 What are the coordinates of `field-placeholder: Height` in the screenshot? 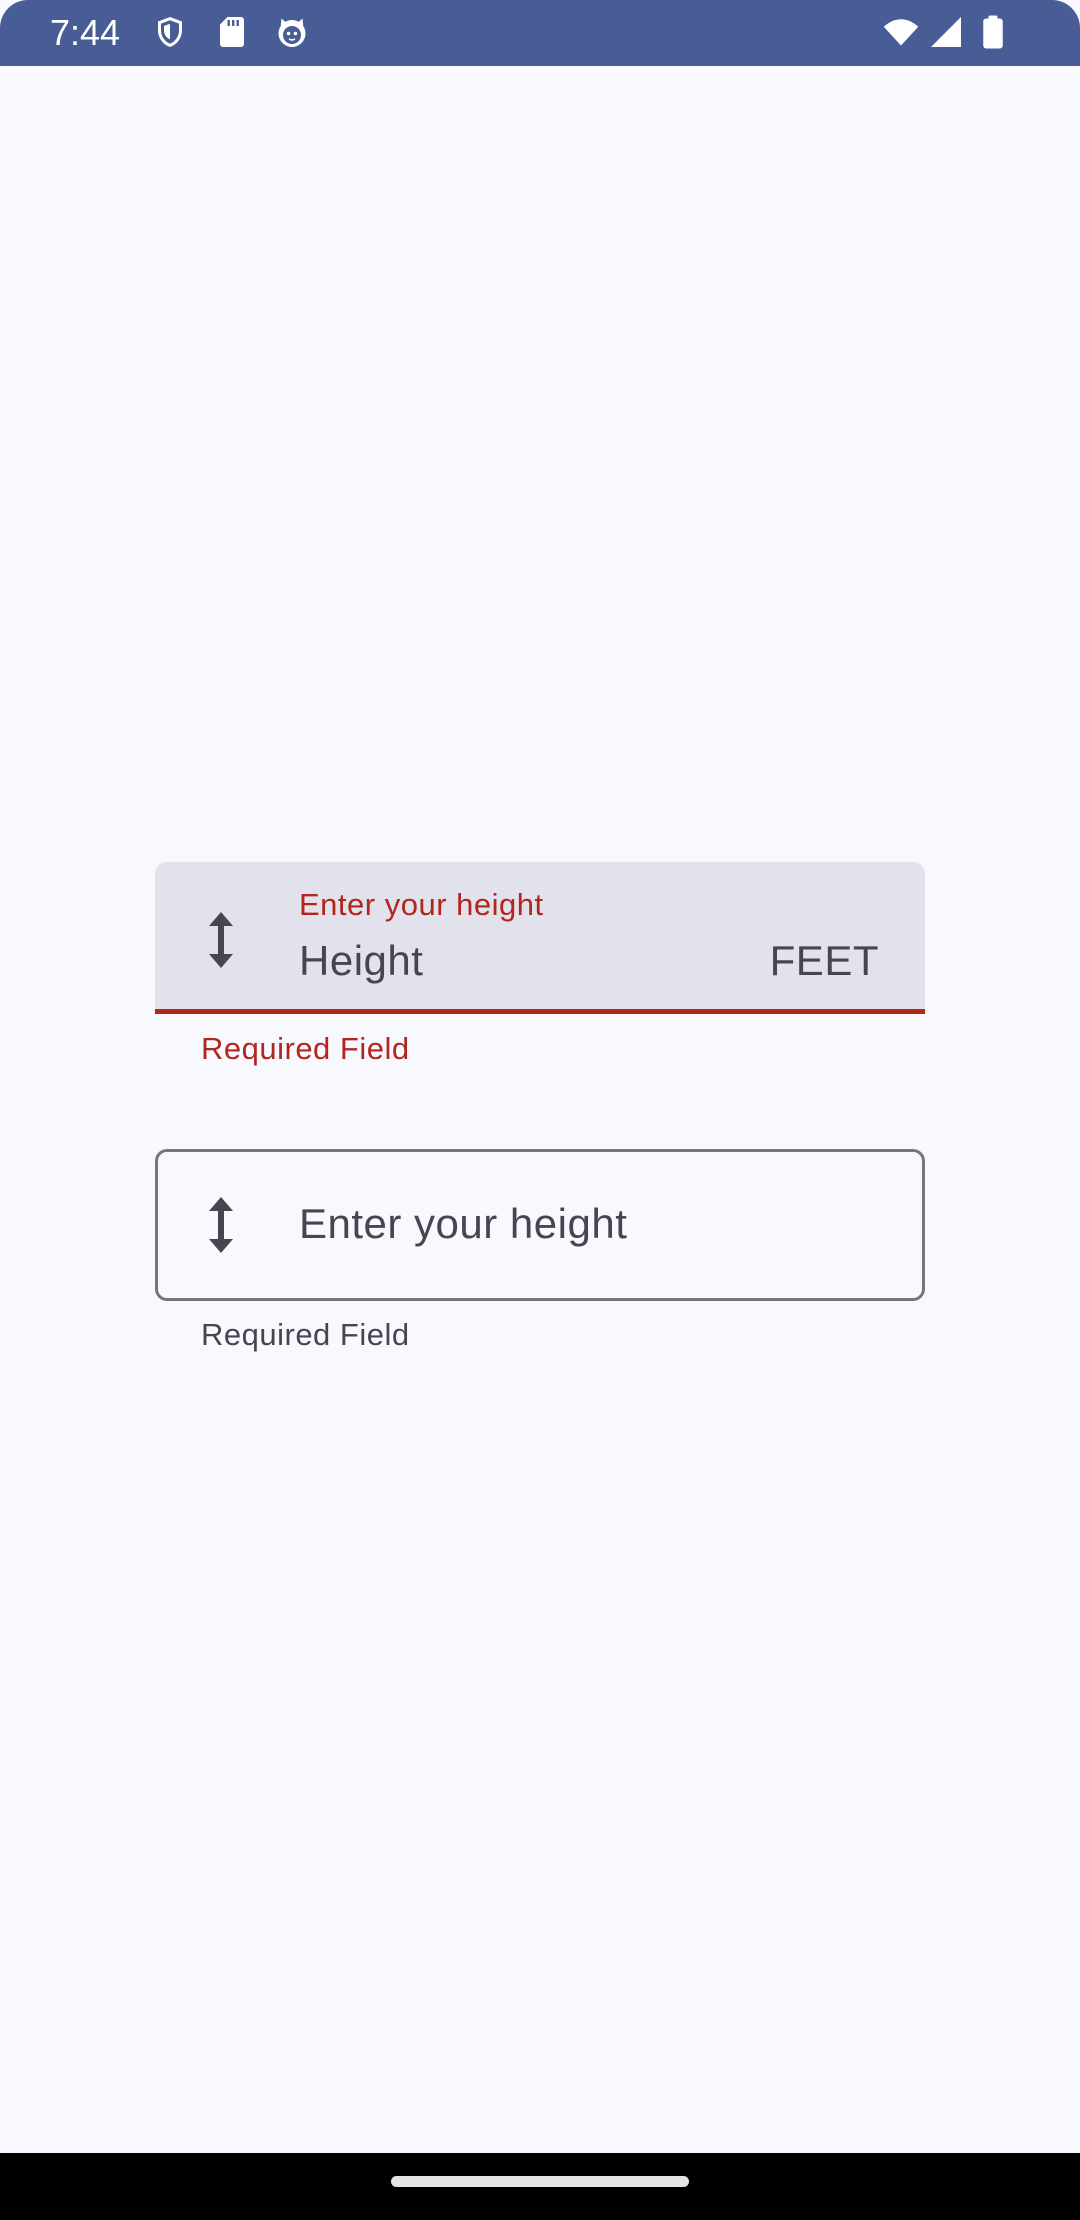 It's located at (361, 960).